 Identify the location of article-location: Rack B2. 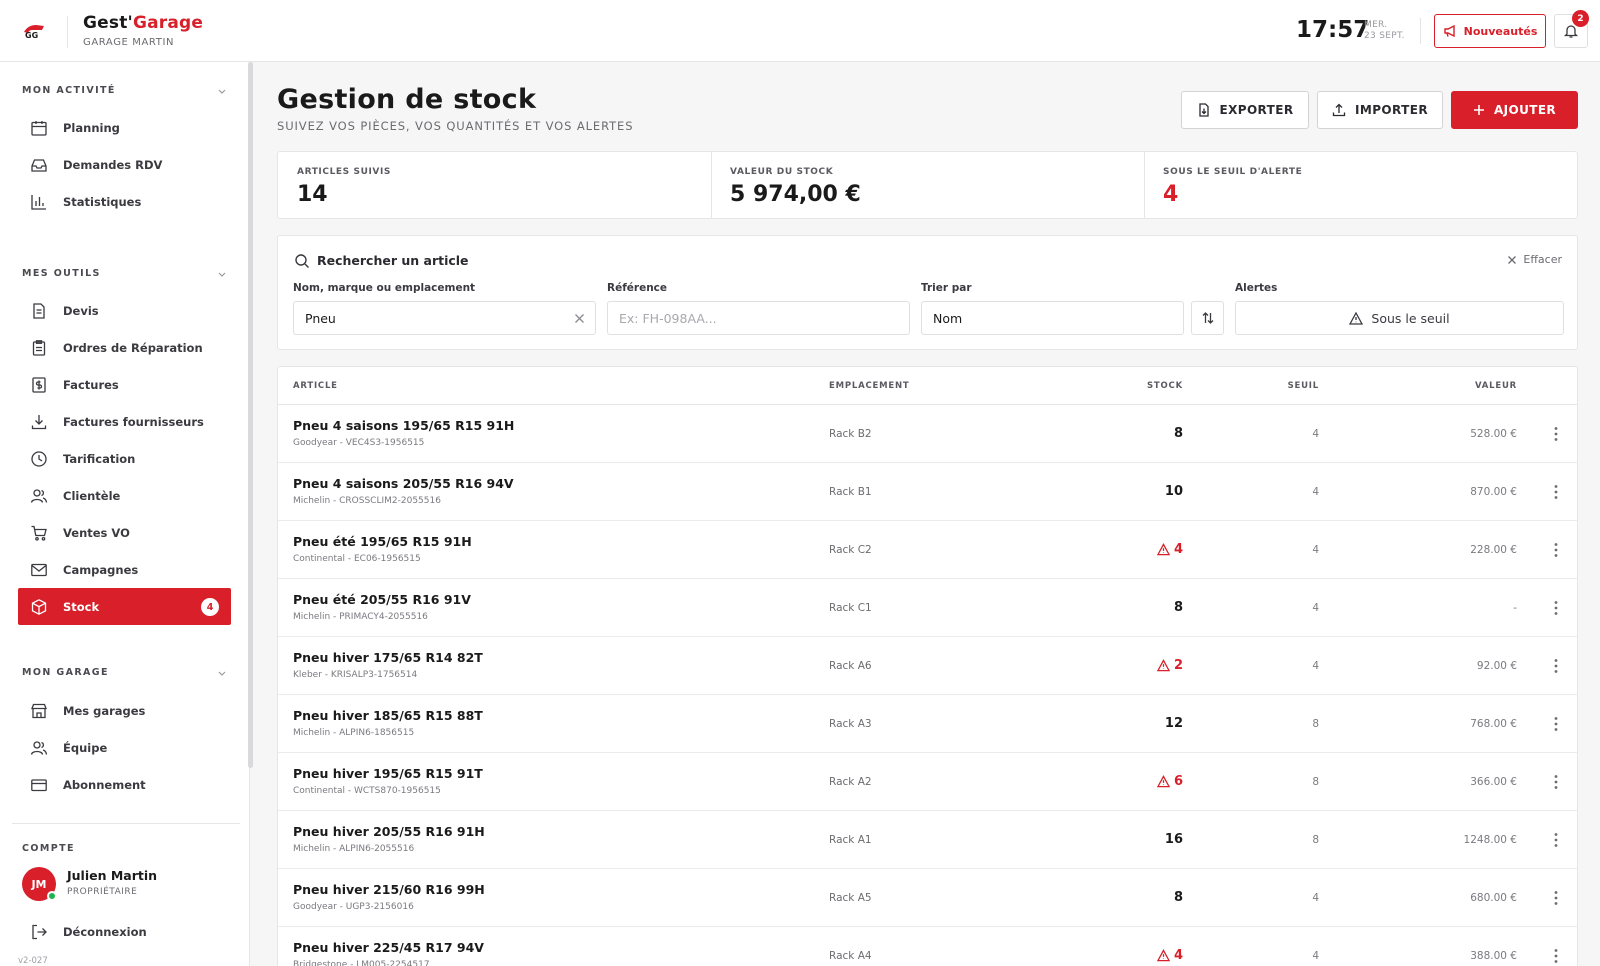
(850, 434).